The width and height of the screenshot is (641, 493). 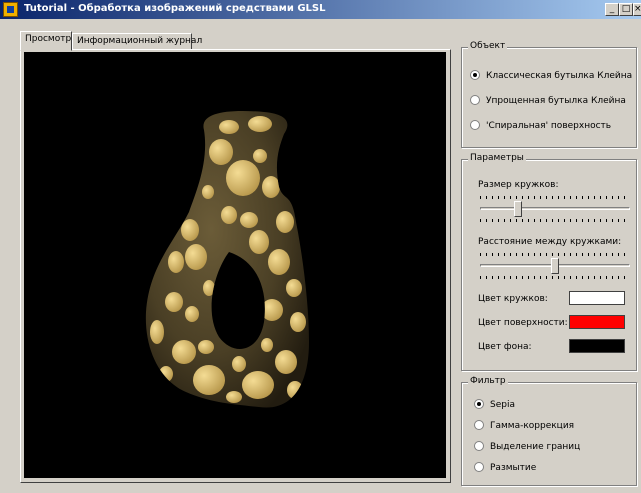 What do you see at coordinates (549, 126) in the screenshot?
I see `radio-label: 'Спиральная' поверхность` at bounding box center [549, 126].